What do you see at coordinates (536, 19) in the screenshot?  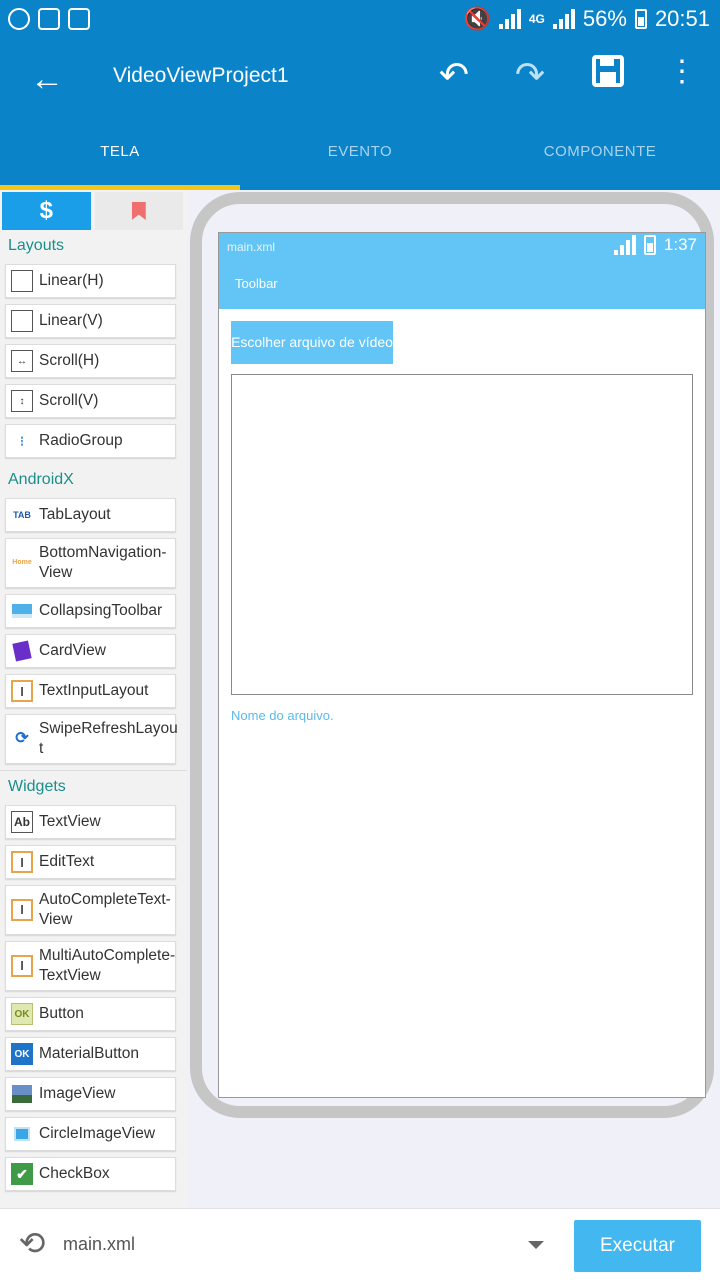 I see `network-type: 4G` at bounding box center [536, 19].